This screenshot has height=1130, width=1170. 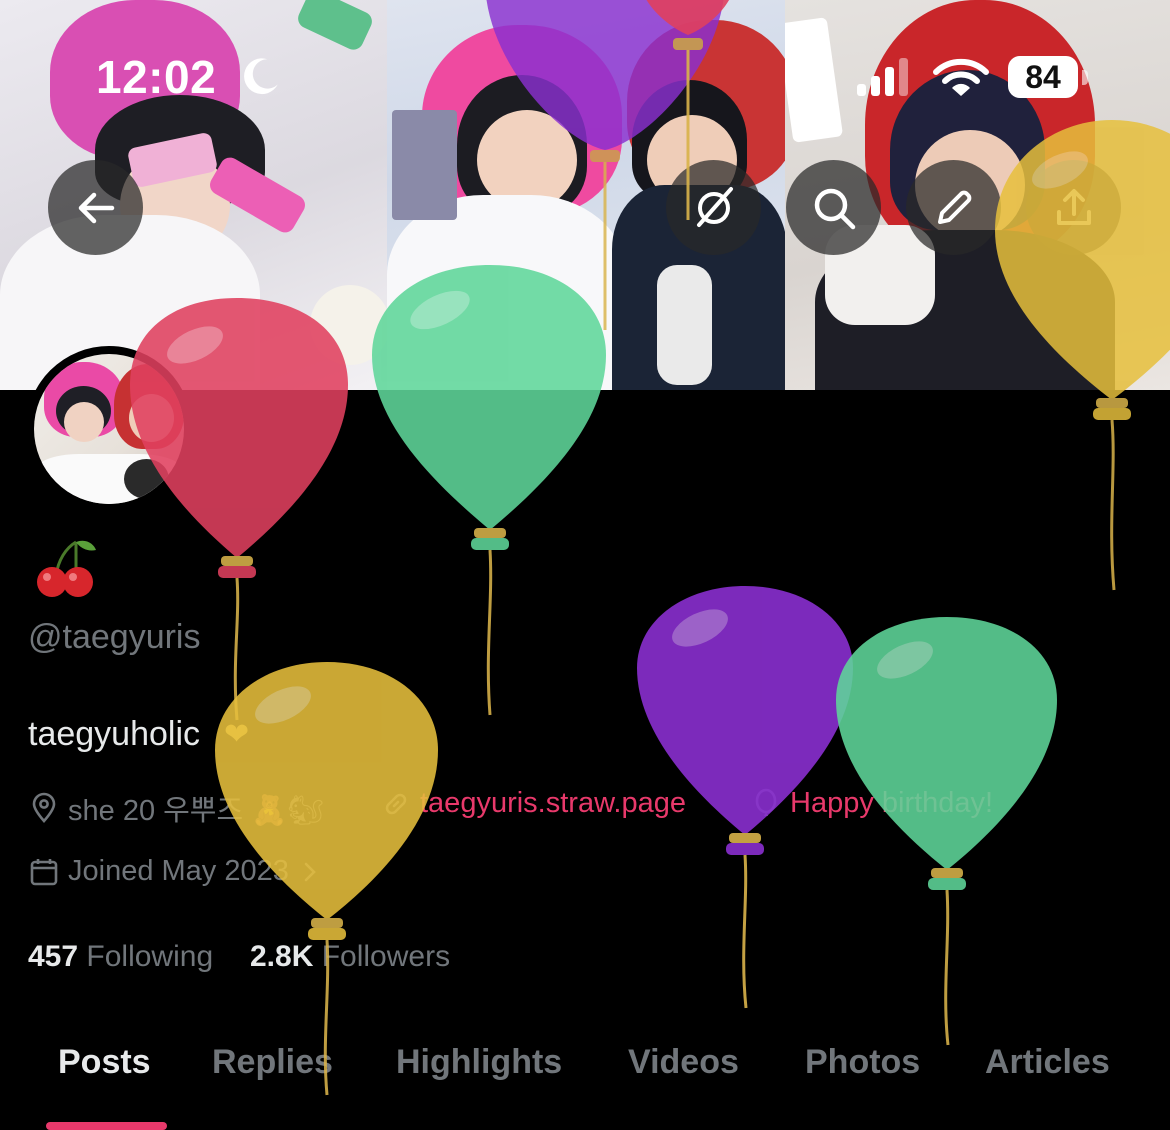 I want to click on followers-label: Followers, so click(x=386, y=956).